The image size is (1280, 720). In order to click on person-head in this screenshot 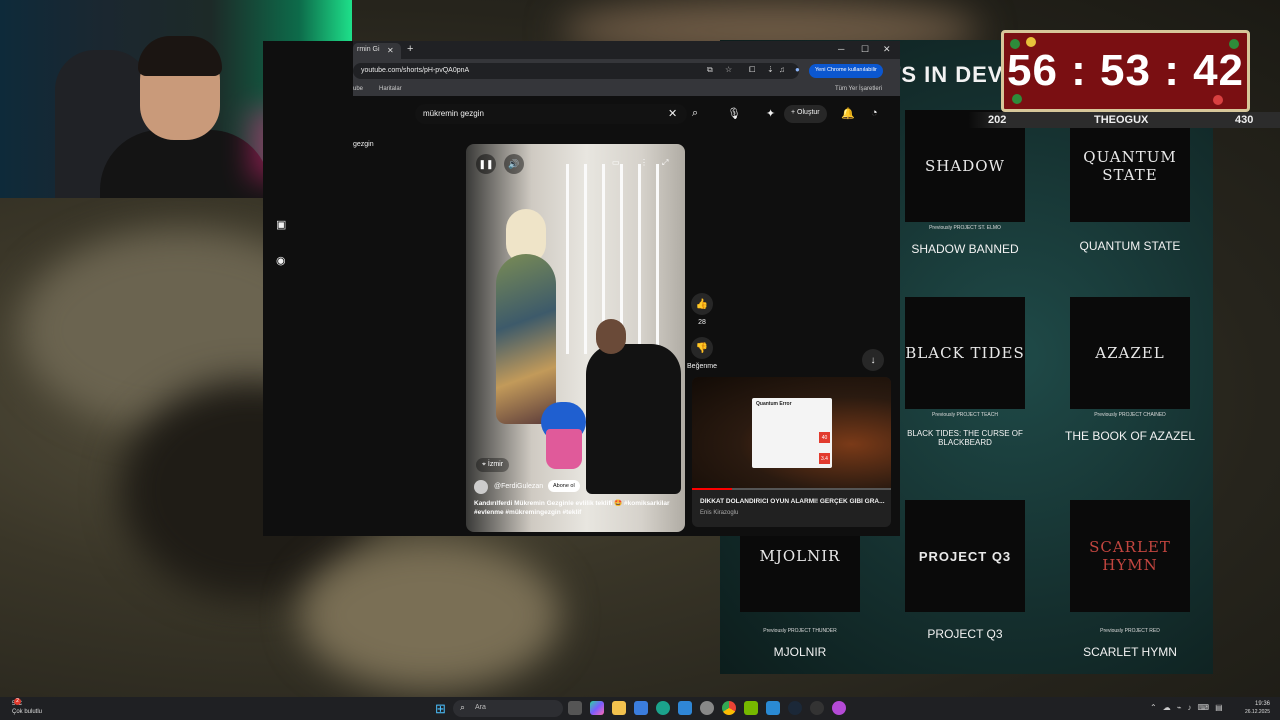, I will do `click(611, 336)`.